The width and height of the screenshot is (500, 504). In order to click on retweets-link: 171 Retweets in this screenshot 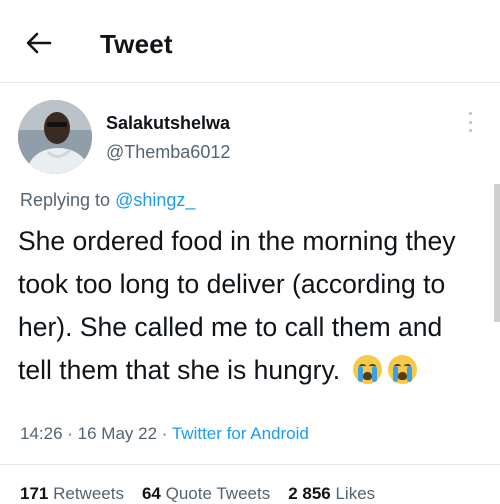, I will do `click(72, 493)`.